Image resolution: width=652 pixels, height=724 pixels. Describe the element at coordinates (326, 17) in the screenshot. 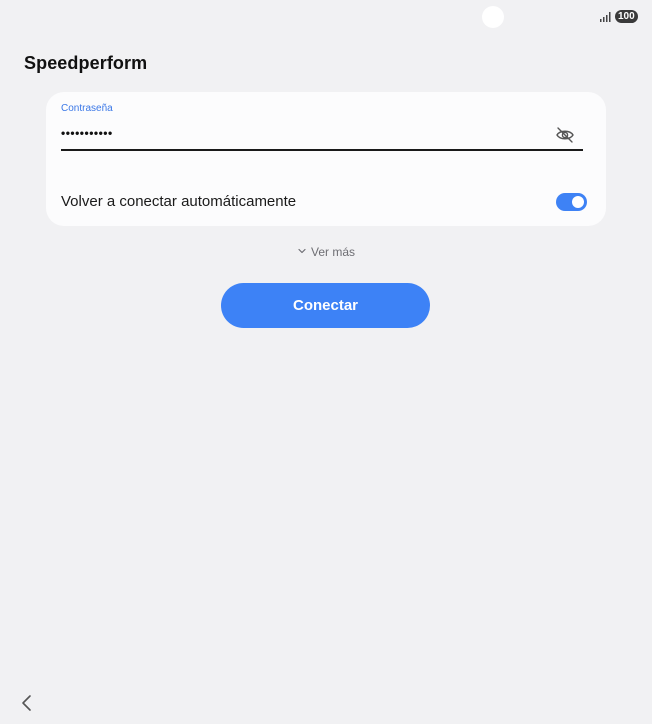

I see `status-bar: 100` at that location.